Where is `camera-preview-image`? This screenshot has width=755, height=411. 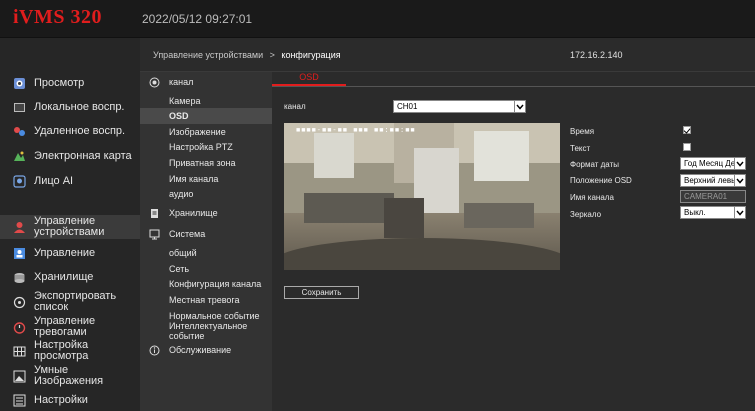 camera-preview-image is located at coordinates (422, 196).